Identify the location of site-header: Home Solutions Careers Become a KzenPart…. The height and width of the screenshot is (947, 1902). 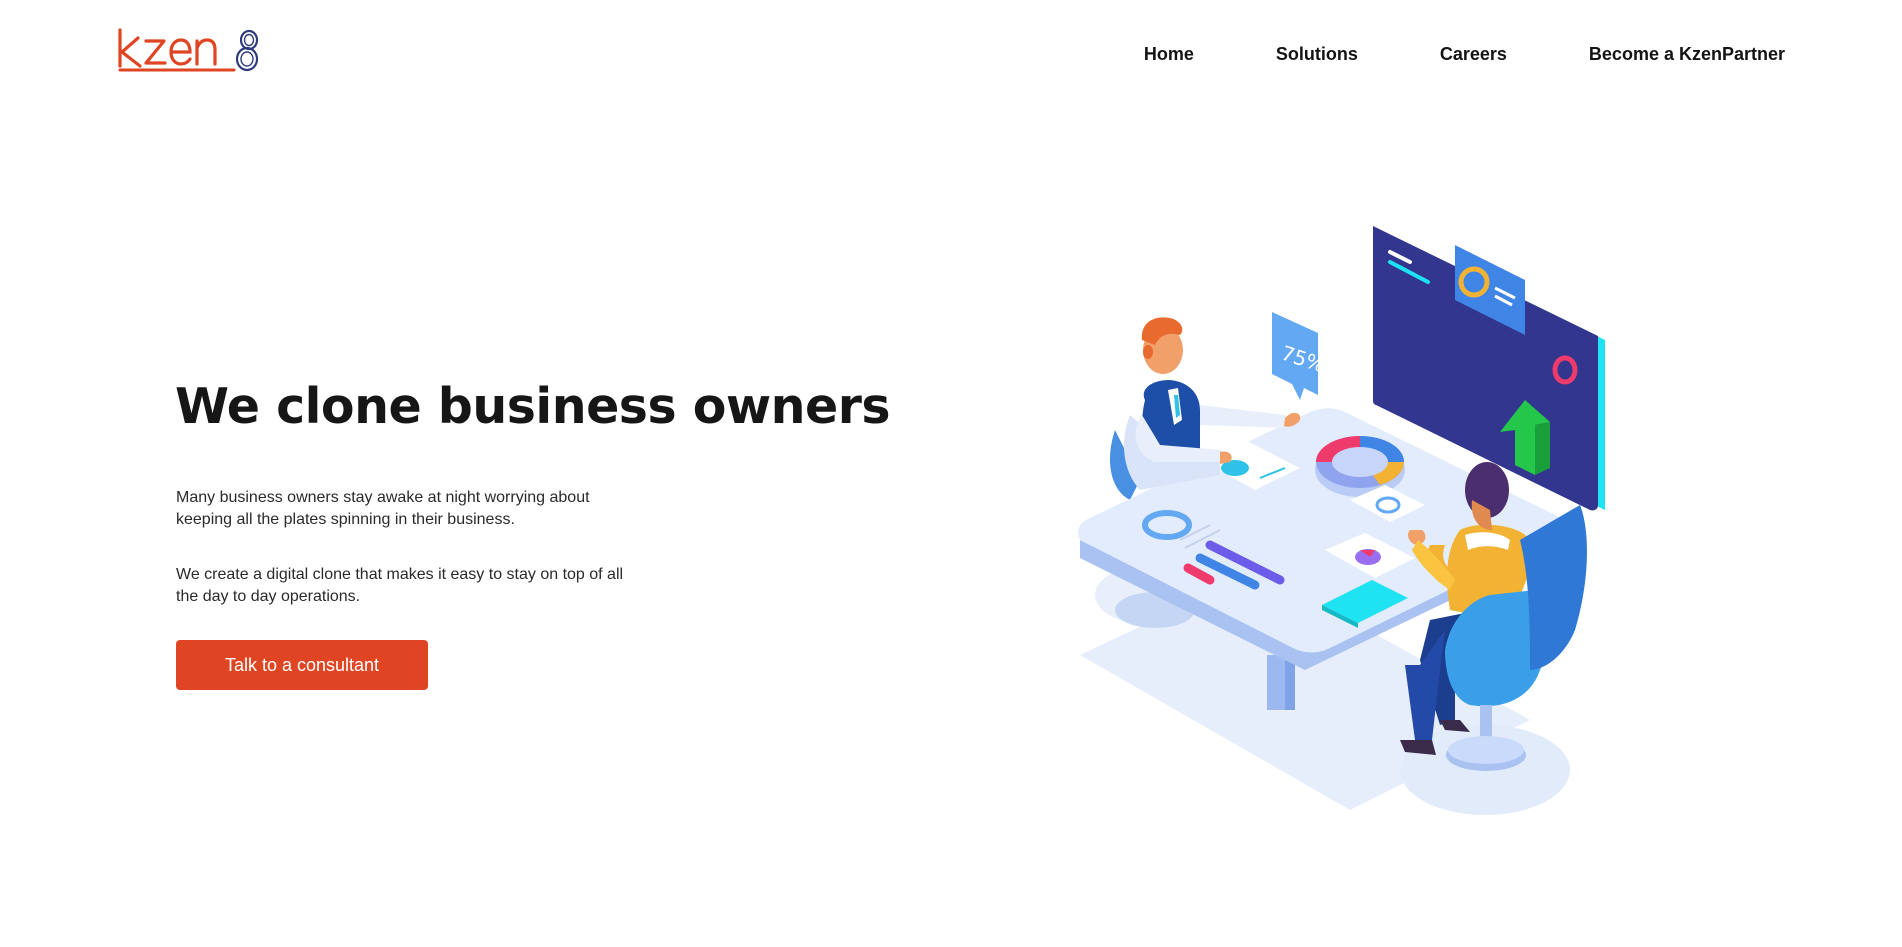
(951, 55).